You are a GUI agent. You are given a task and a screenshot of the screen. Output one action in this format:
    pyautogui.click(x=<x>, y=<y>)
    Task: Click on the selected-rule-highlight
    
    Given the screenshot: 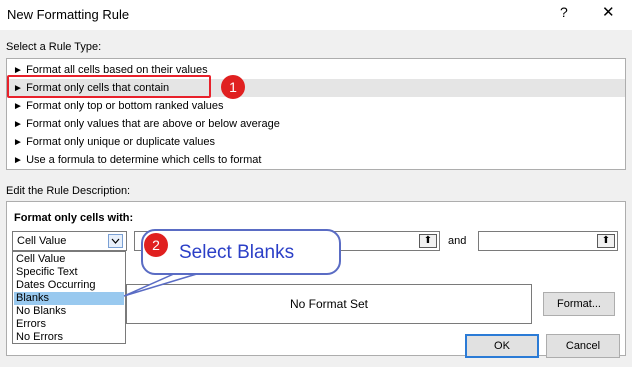 What is the action you would take?
    pyautogui.click(x=109, y=86)
    